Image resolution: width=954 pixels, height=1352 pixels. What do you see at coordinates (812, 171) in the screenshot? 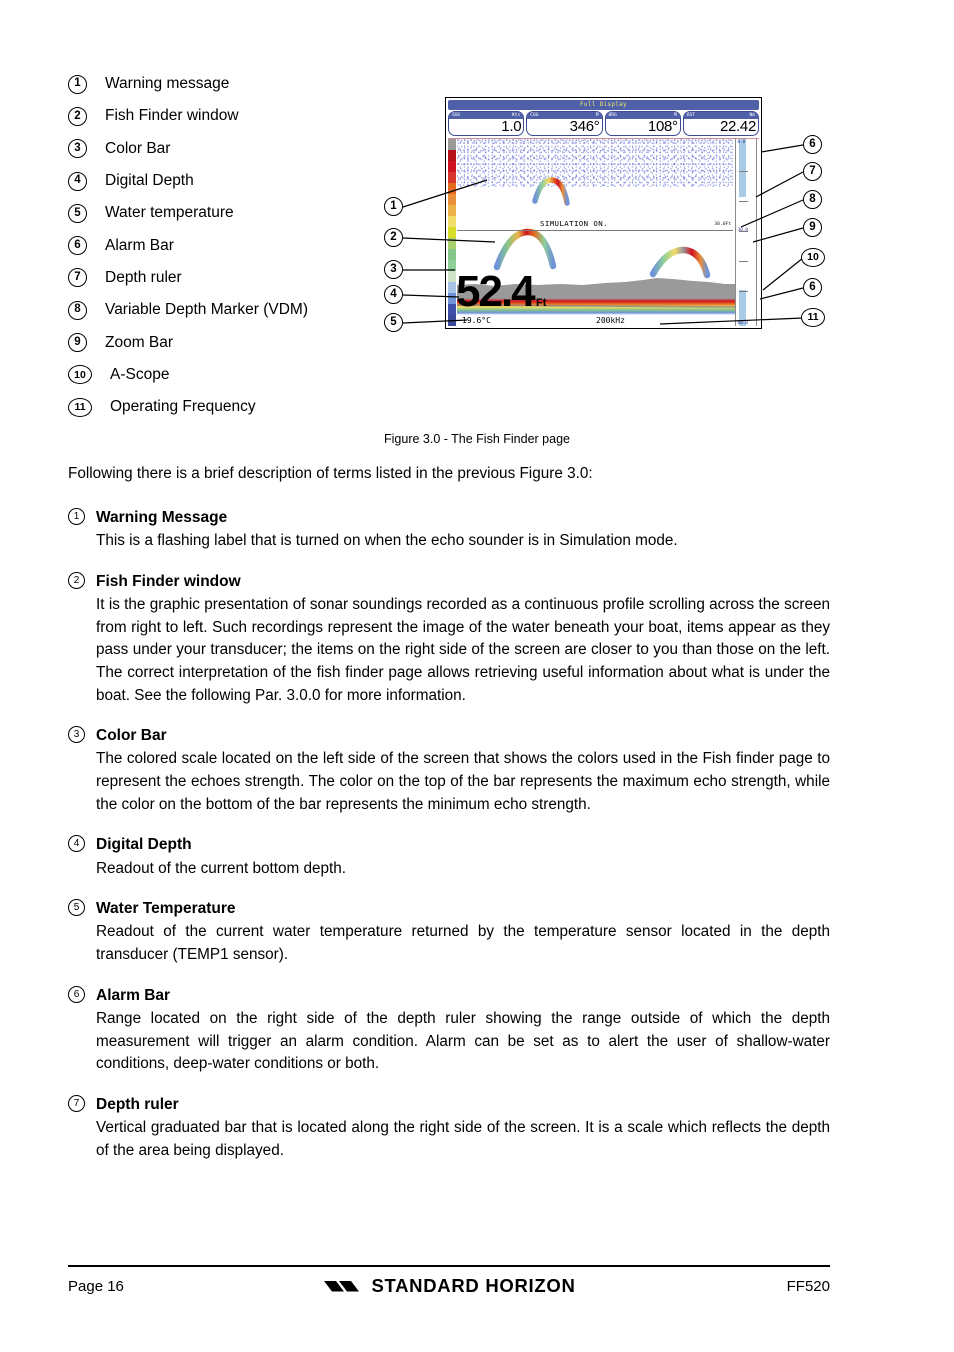
I see `callout-7: 7` at bounding box center [812, 171].